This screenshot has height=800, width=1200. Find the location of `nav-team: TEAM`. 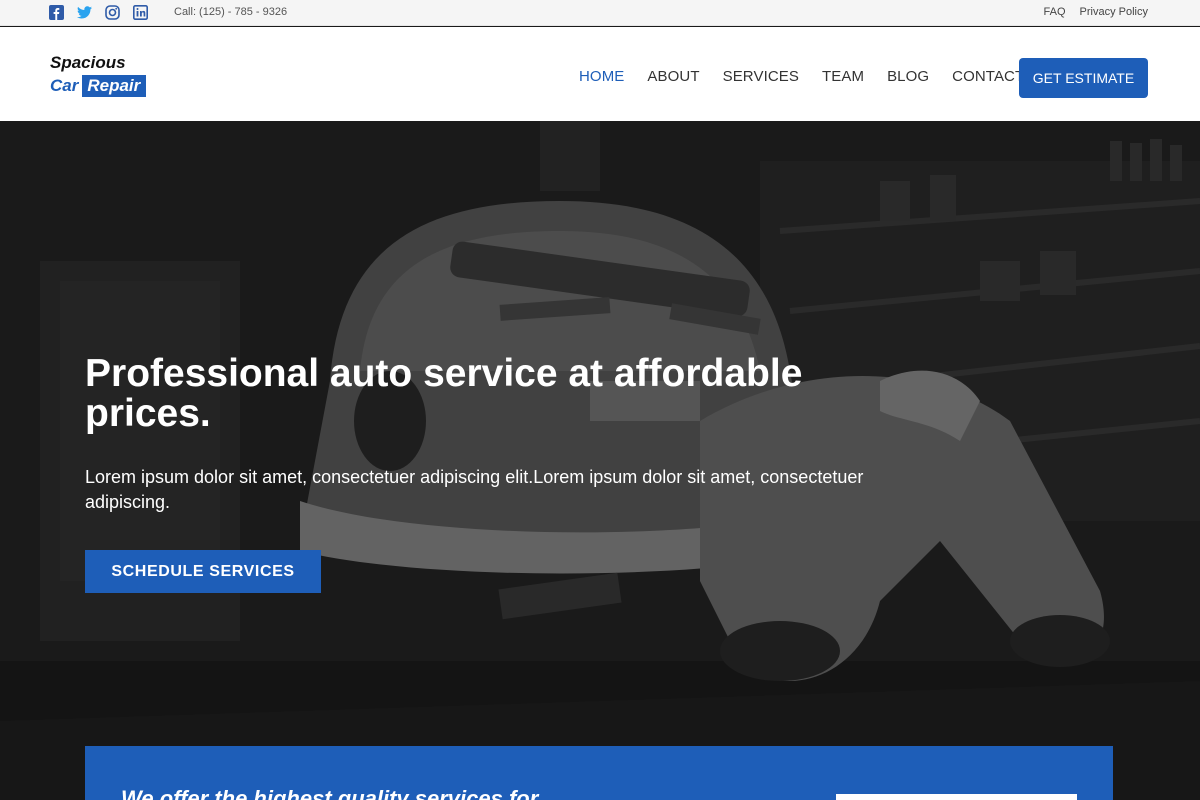

nav-team: TEAM is located at coordinates (843, 76).